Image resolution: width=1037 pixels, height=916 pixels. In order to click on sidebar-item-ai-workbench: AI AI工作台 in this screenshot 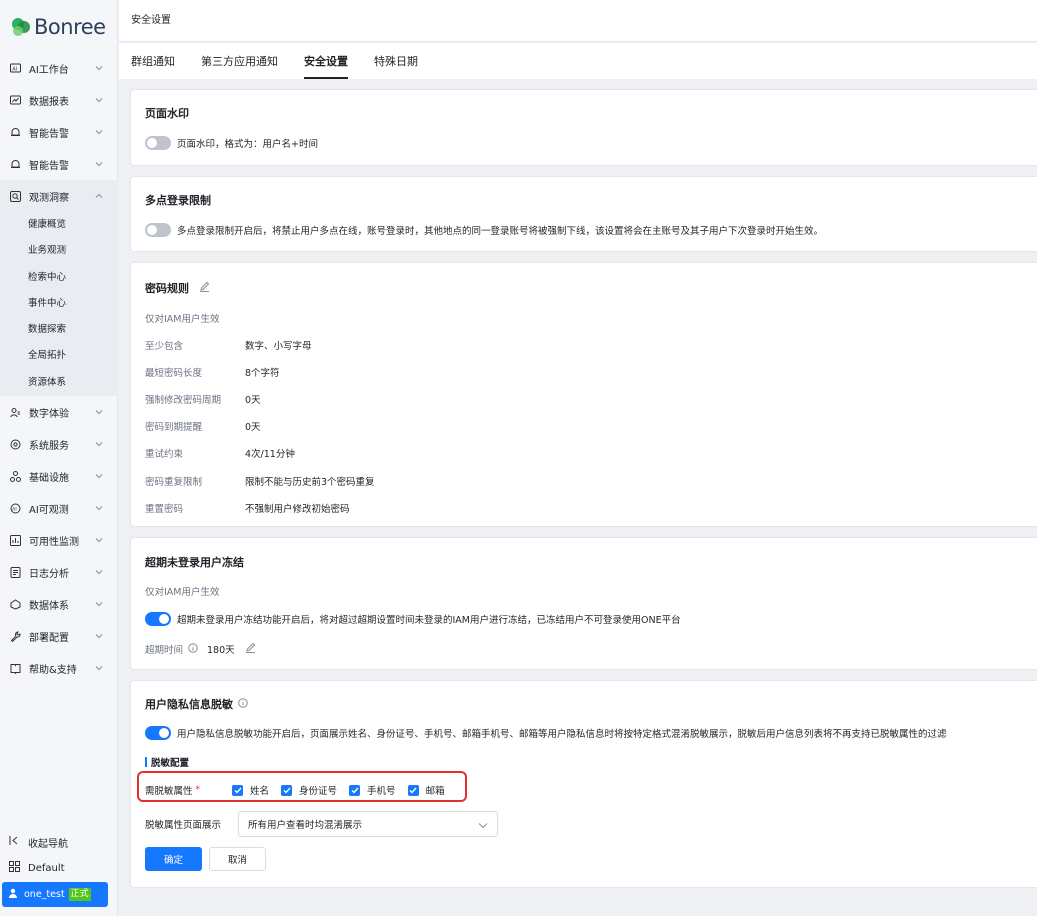, I will do `click(59, 68)`.